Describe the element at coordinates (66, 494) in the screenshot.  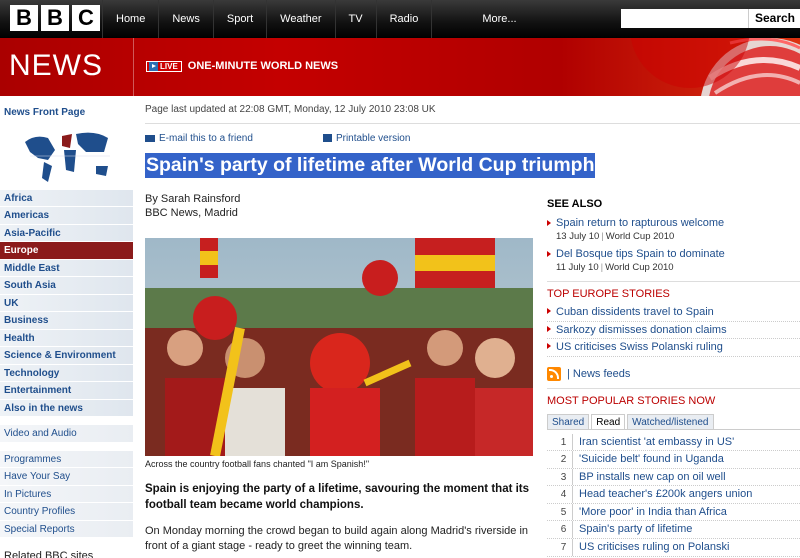
I see `nav-in-pictures: In Pictures` at that location.